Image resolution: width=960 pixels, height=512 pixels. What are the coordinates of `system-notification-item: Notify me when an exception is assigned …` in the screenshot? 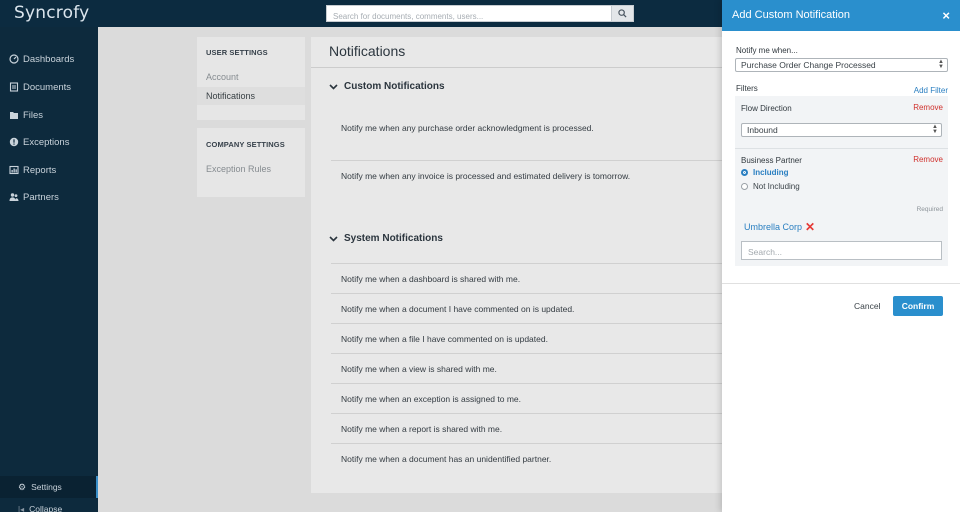 It's located at (431, 399).